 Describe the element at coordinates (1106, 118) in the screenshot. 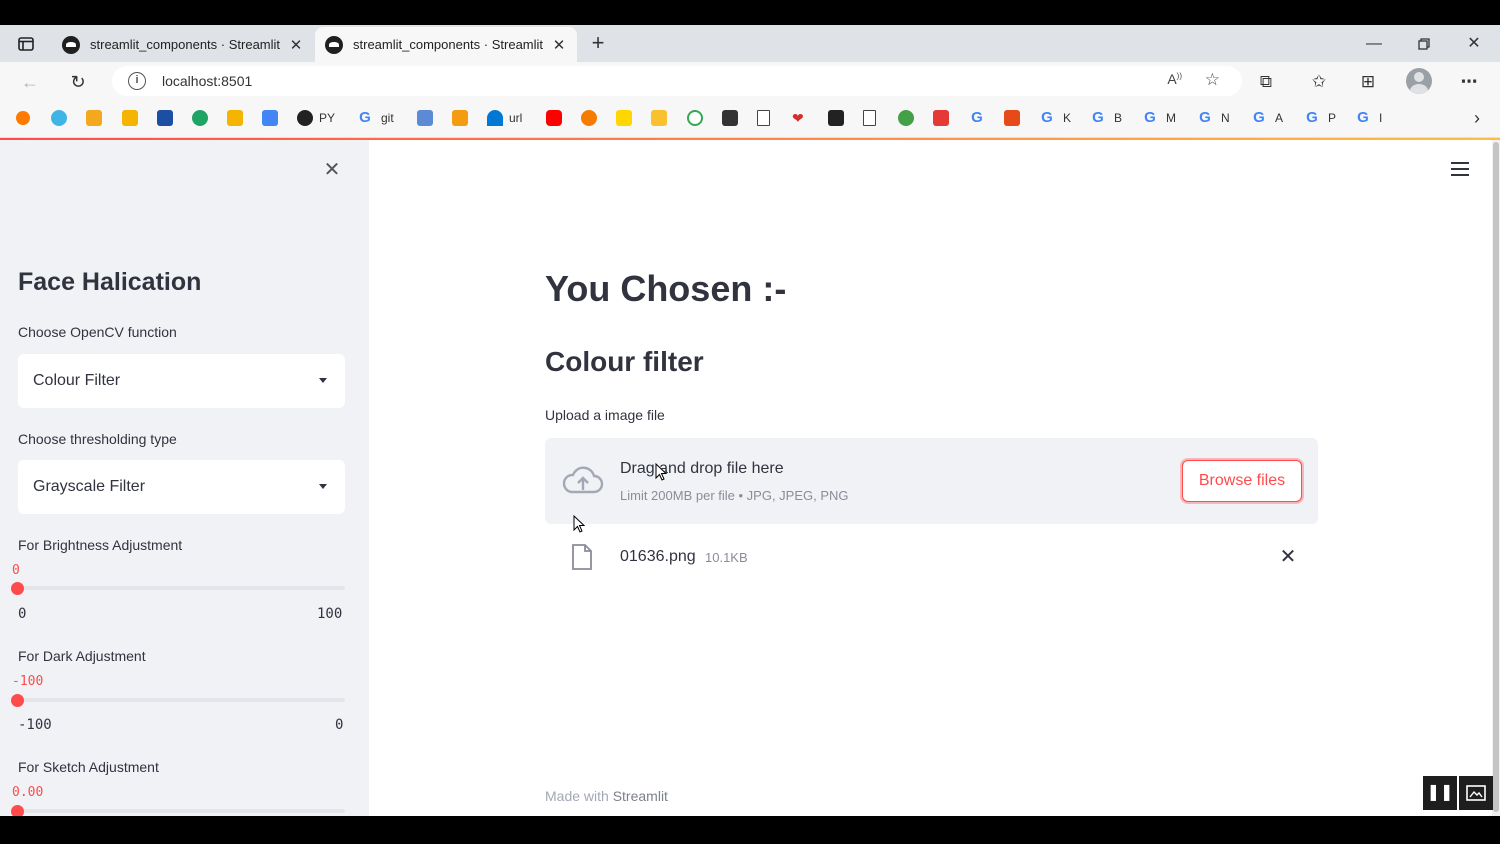

I see `bookmark-google-b: GB` at that location.